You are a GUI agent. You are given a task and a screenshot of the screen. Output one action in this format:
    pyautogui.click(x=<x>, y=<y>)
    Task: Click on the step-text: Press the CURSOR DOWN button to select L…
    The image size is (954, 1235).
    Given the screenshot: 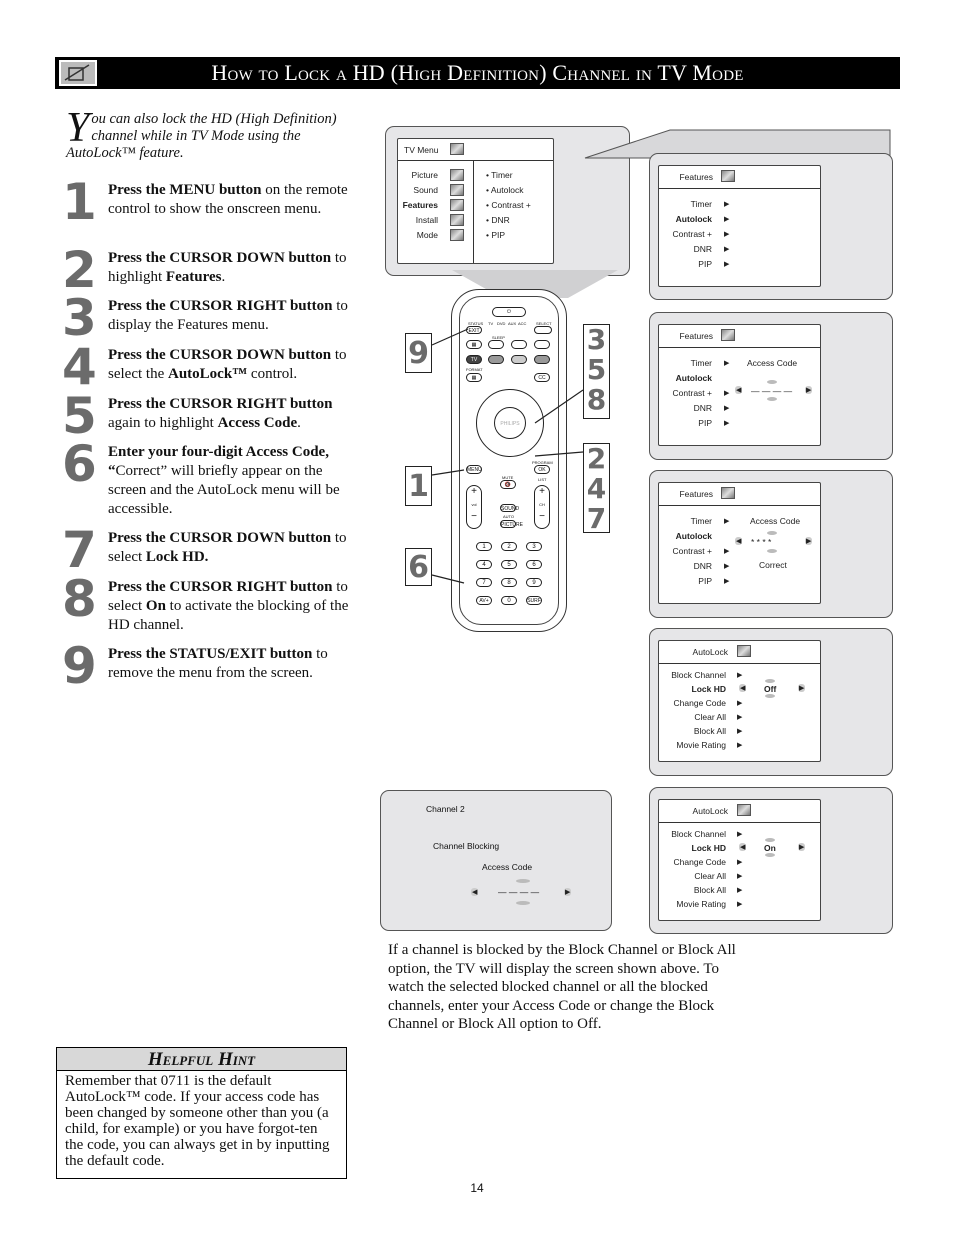 What is the action you would take?
    pyautogui.click(x=227, y=547)
    